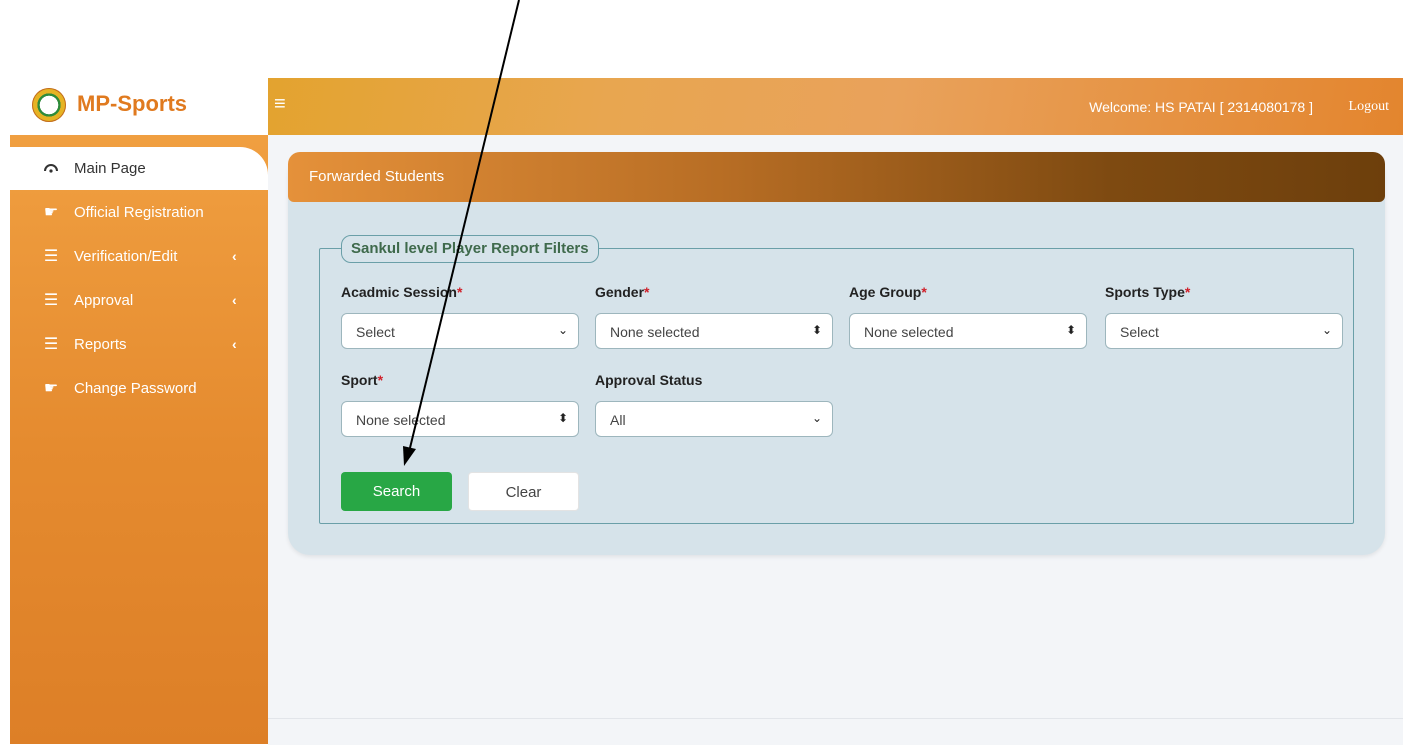  Describe the element at coordinates (1201, 107) in the screenshot. I see `welcome-text: Welcome: HS PATAI [ 2314080178 ]` at that location.